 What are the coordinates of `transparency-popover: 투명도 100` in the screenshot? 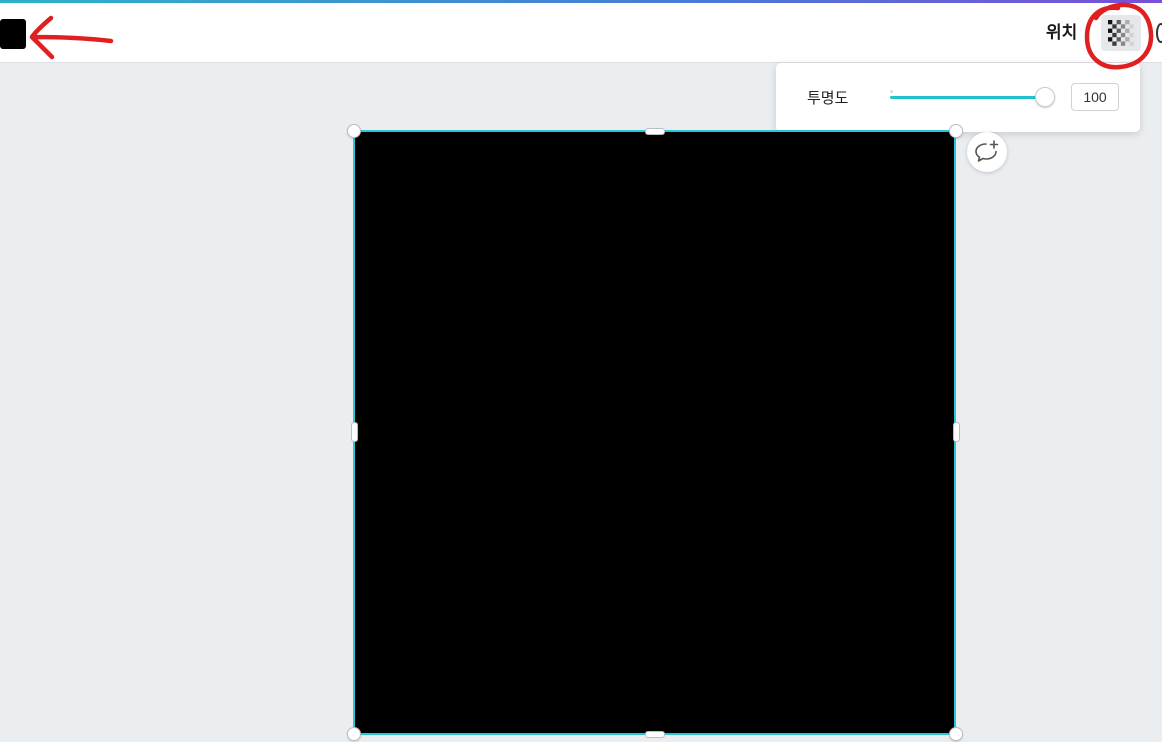 It's located at (958, 97).